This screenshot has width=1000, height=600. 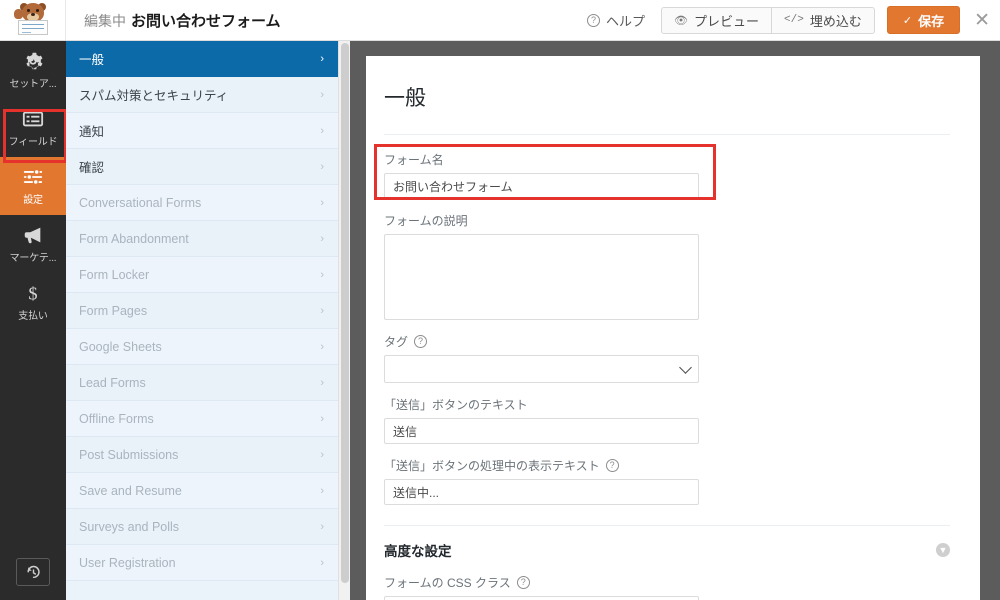 What do you see at coordinates (667, 525) in the screenshot?
I see `advanced-divider` at bounding box center [667, 525].